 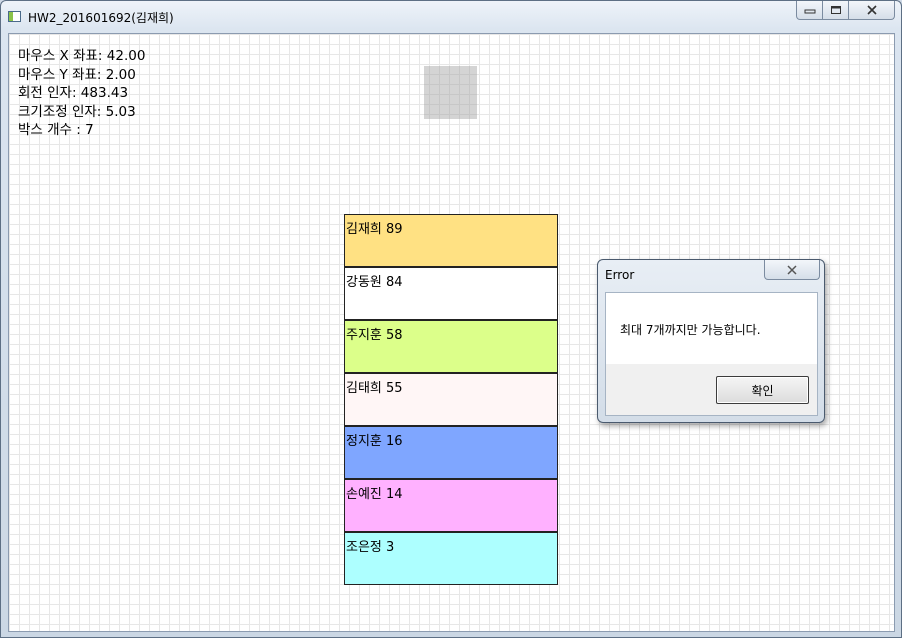 I want to click on ok-button: 확인, so click(x=762, y=390).